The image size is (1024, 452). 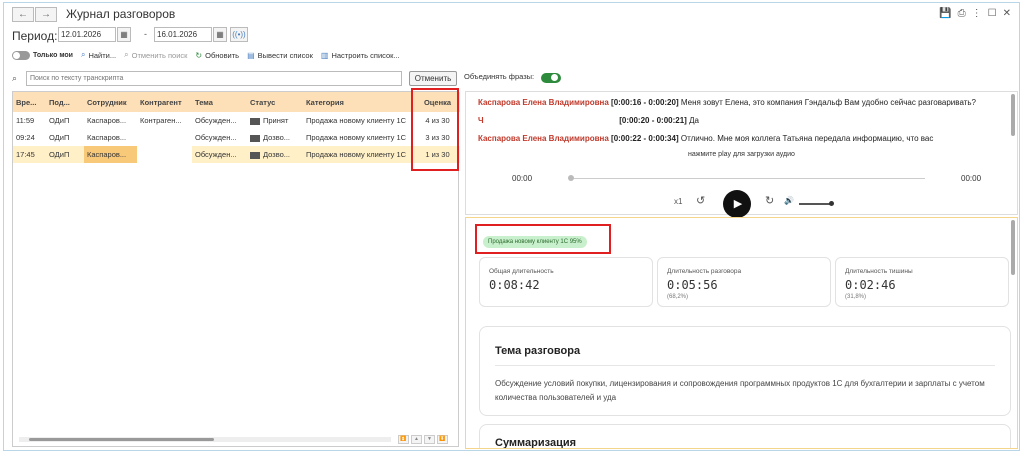 I want to click on play-hint: нажмите play для загрузки аудио, so click(x=741, y=154).